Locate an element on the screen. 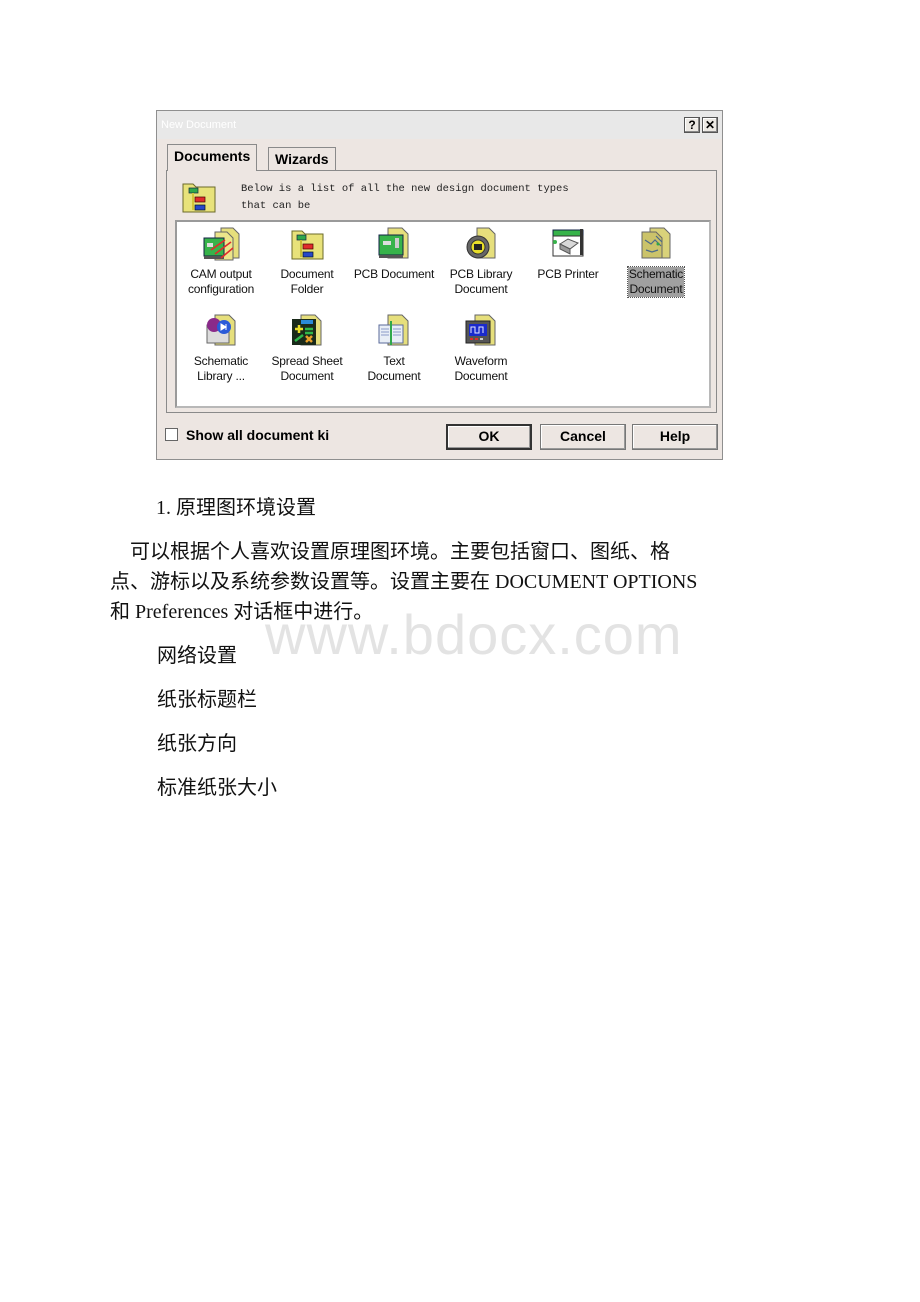 Image resolution: width=920 pixels, height=1302 pixels. section-heading: 1. 原理图环境设置 is located at coordinates (236, 508).